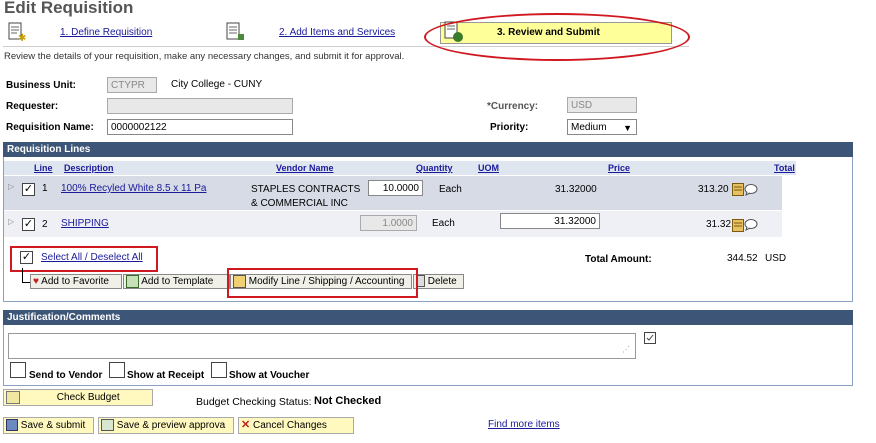 The image size is (876, 443). I want to click on template-icon, so click(132, 281).